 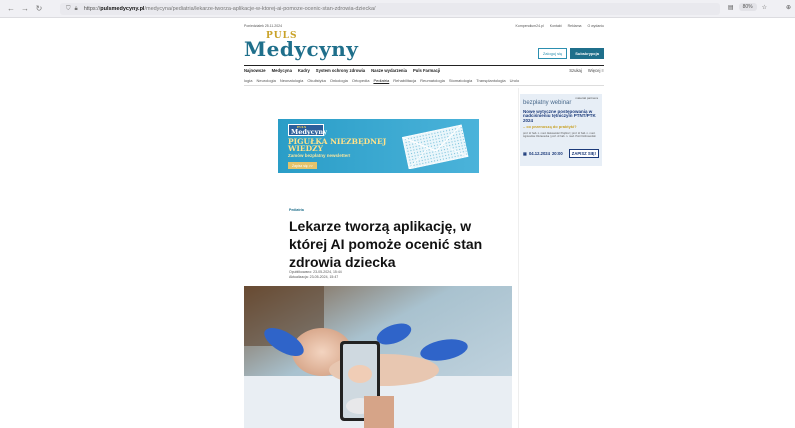 What do you see at coordinates (747, 7) in the screenshot?
I see `zoom-indicator: 80%` at bounding box center [747, 7].